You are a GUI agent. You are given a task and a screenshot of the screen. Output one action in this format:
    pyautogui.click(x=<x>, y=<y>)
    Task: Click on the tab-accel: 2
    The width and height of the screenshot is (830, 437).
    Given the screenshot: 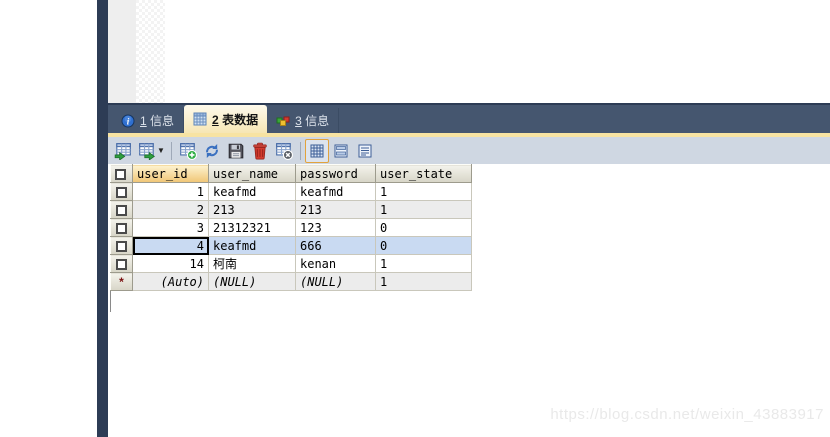 What is the action you would take?
    pyautogui.click(x=215, y=119)
    